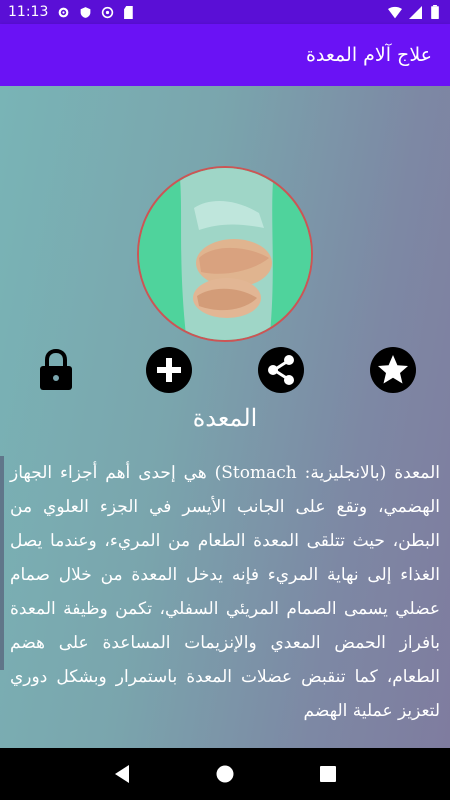 The height and width of the screenshot is (800, 450). I want to click on wifi-icon, so click(395, 12).